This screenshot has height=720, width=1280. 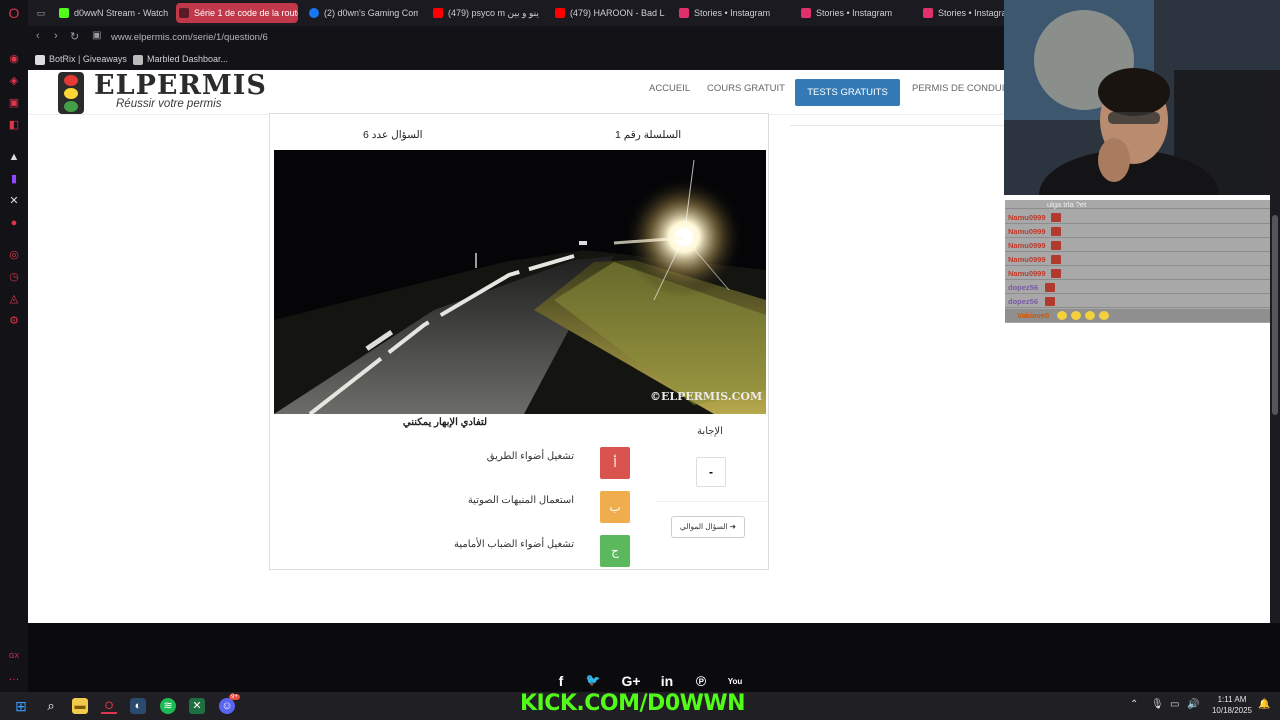 What do you see at coordinates (237, 13) in the screenshot?
I see `tab-active: Série 1 de code de la route` at bounding box center [237, 13].